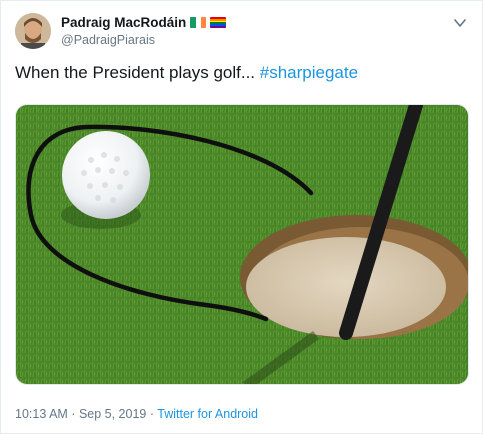 This screenshot has height=434, width=483. I want to click on author-row: Padraig MacRodáin, so click(144, 22).